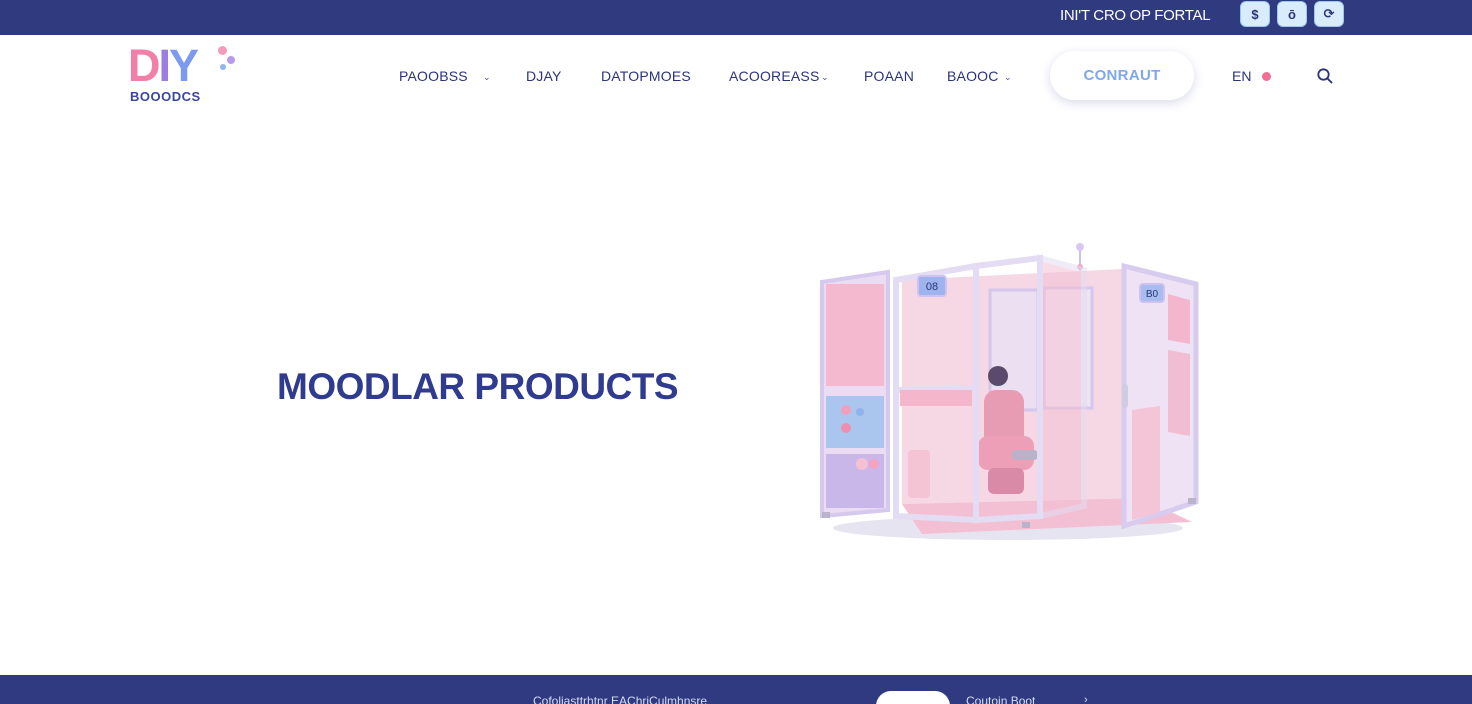 The width and height of the screenshot is (1472, 704). What do you see at coordinates (1152, 294) in the screenshot?
I see `booth-display-right: B0` at bounding box center [1152, 294].